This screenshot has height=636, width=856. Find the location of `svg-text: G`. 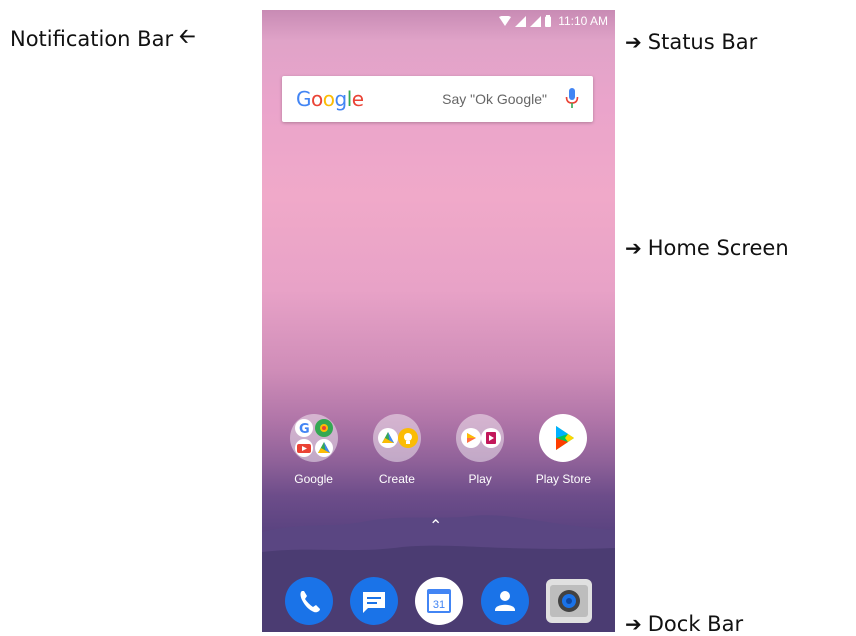

svg-text: G is located at coordinates (304, 429).